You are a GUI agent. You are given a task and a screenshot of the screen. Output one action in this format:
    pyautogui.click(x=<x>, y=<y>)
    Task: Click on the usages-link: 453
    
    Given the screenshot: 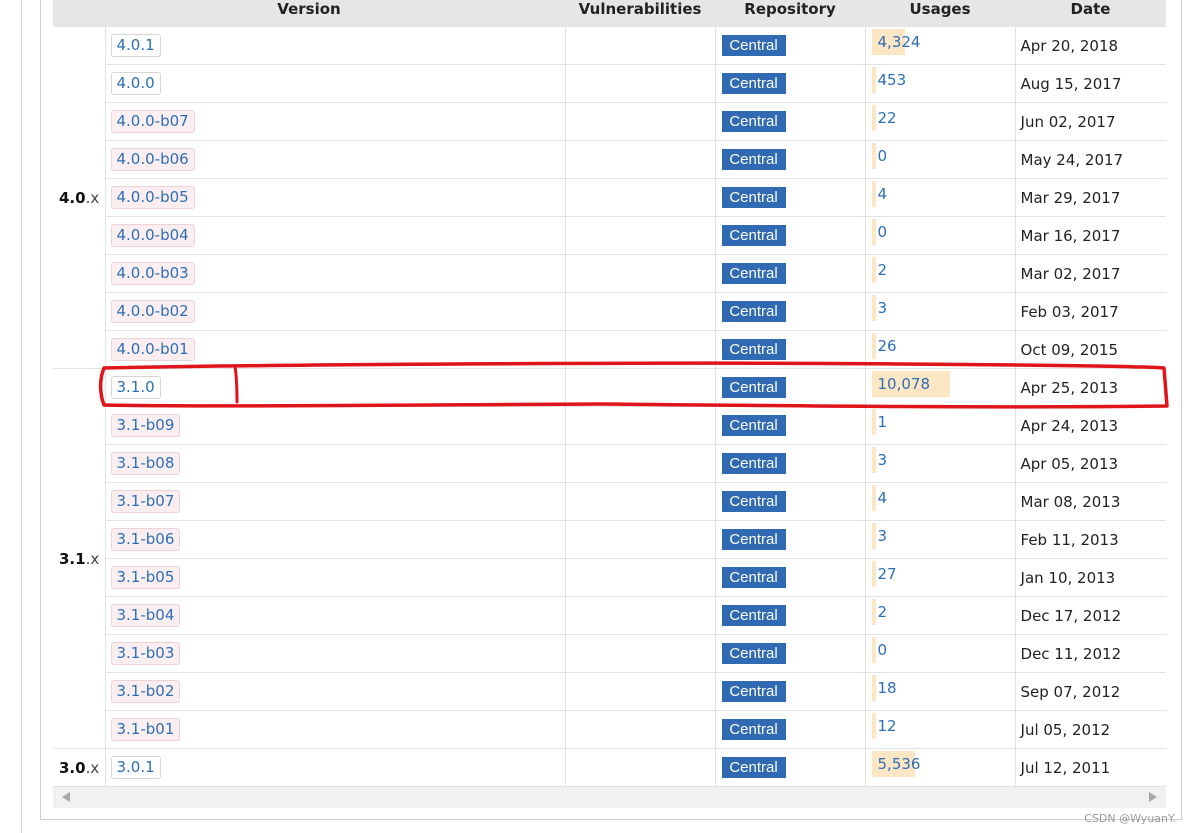 What is the action you would take?
    pyautogui.click(x=892, y=80)
    